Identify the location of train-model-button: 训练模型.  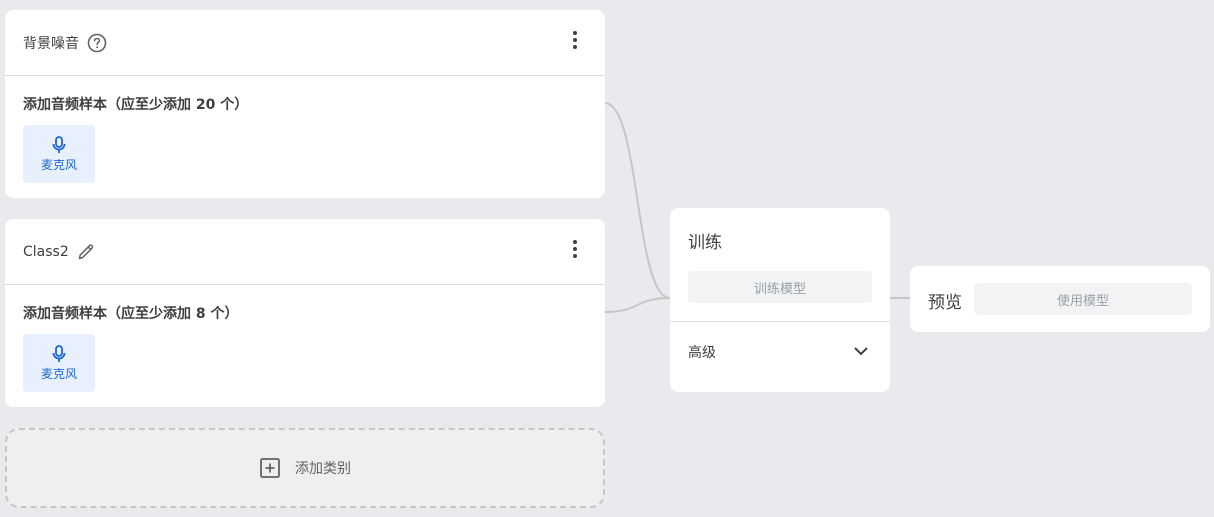
(780, 287).